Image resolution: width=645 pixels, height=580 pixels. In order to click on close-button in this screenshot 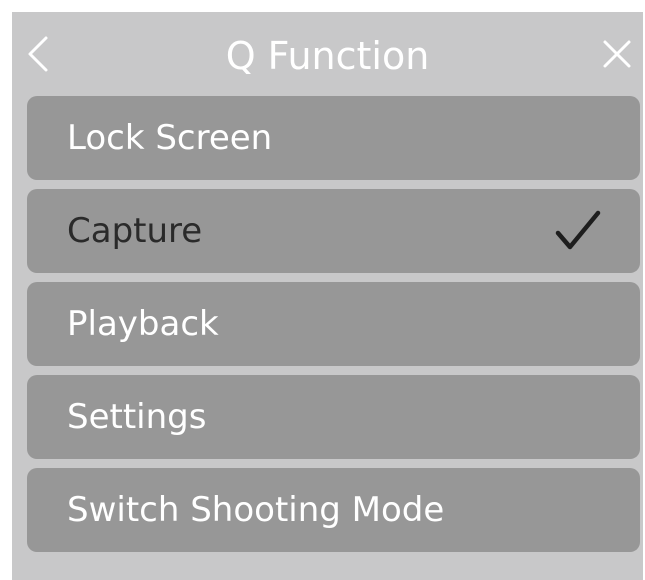, I will do `click(617, 54)`.